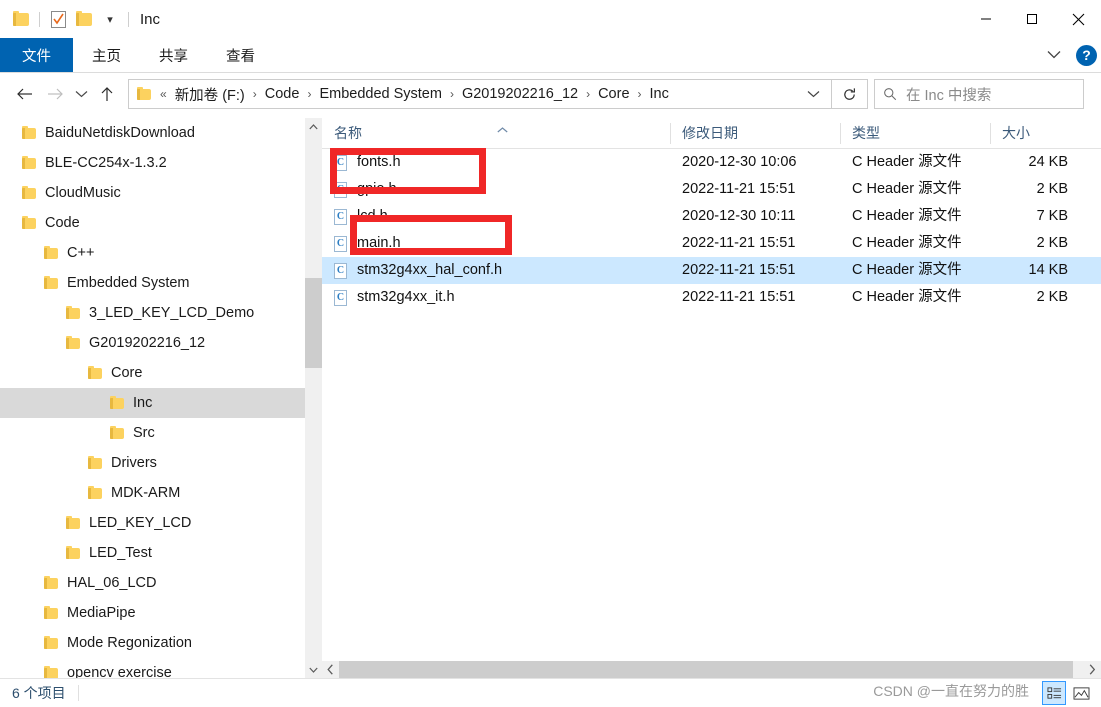  Describe the element at coordinates (240, 55) in the screenshot. I see `tab-view: 查看` at that location.